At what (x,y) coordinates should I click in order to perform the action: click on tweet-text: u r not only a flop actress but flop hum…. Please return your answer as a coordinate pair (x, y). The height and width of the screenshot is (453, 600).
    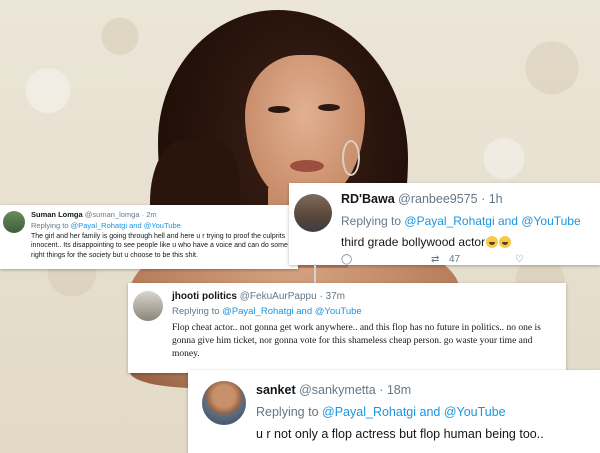
    Looking at the image, I should click on (400, 434).